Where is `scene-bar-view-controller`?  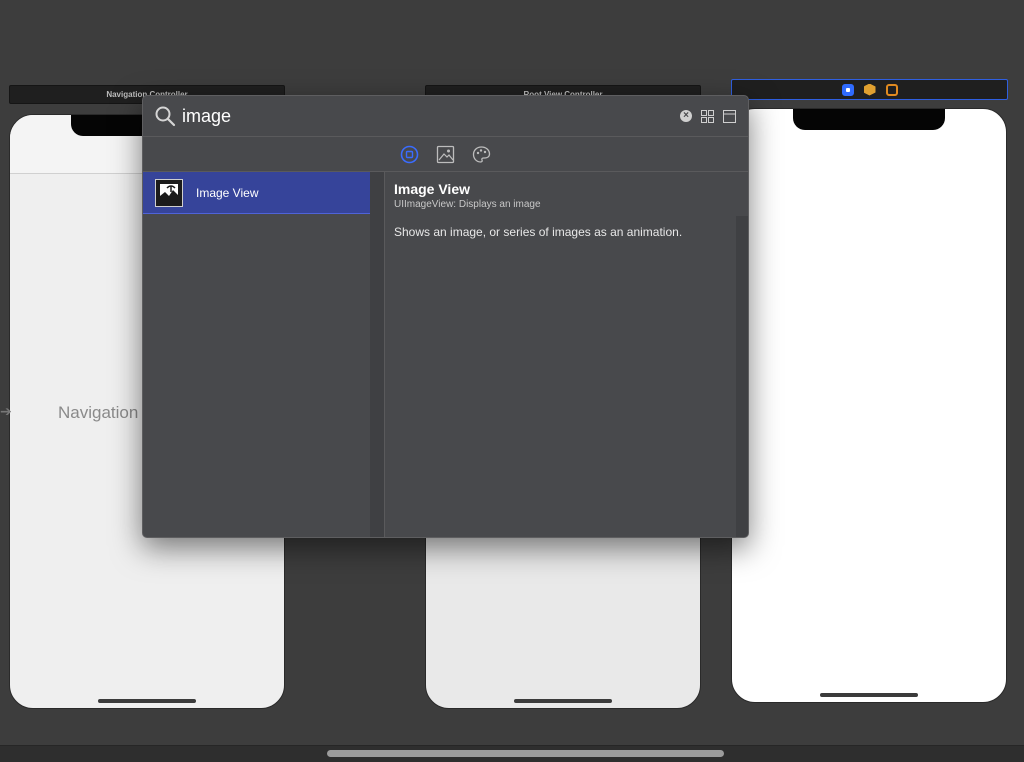 scene-bar-view-controller is located at coordinates (869, 89).